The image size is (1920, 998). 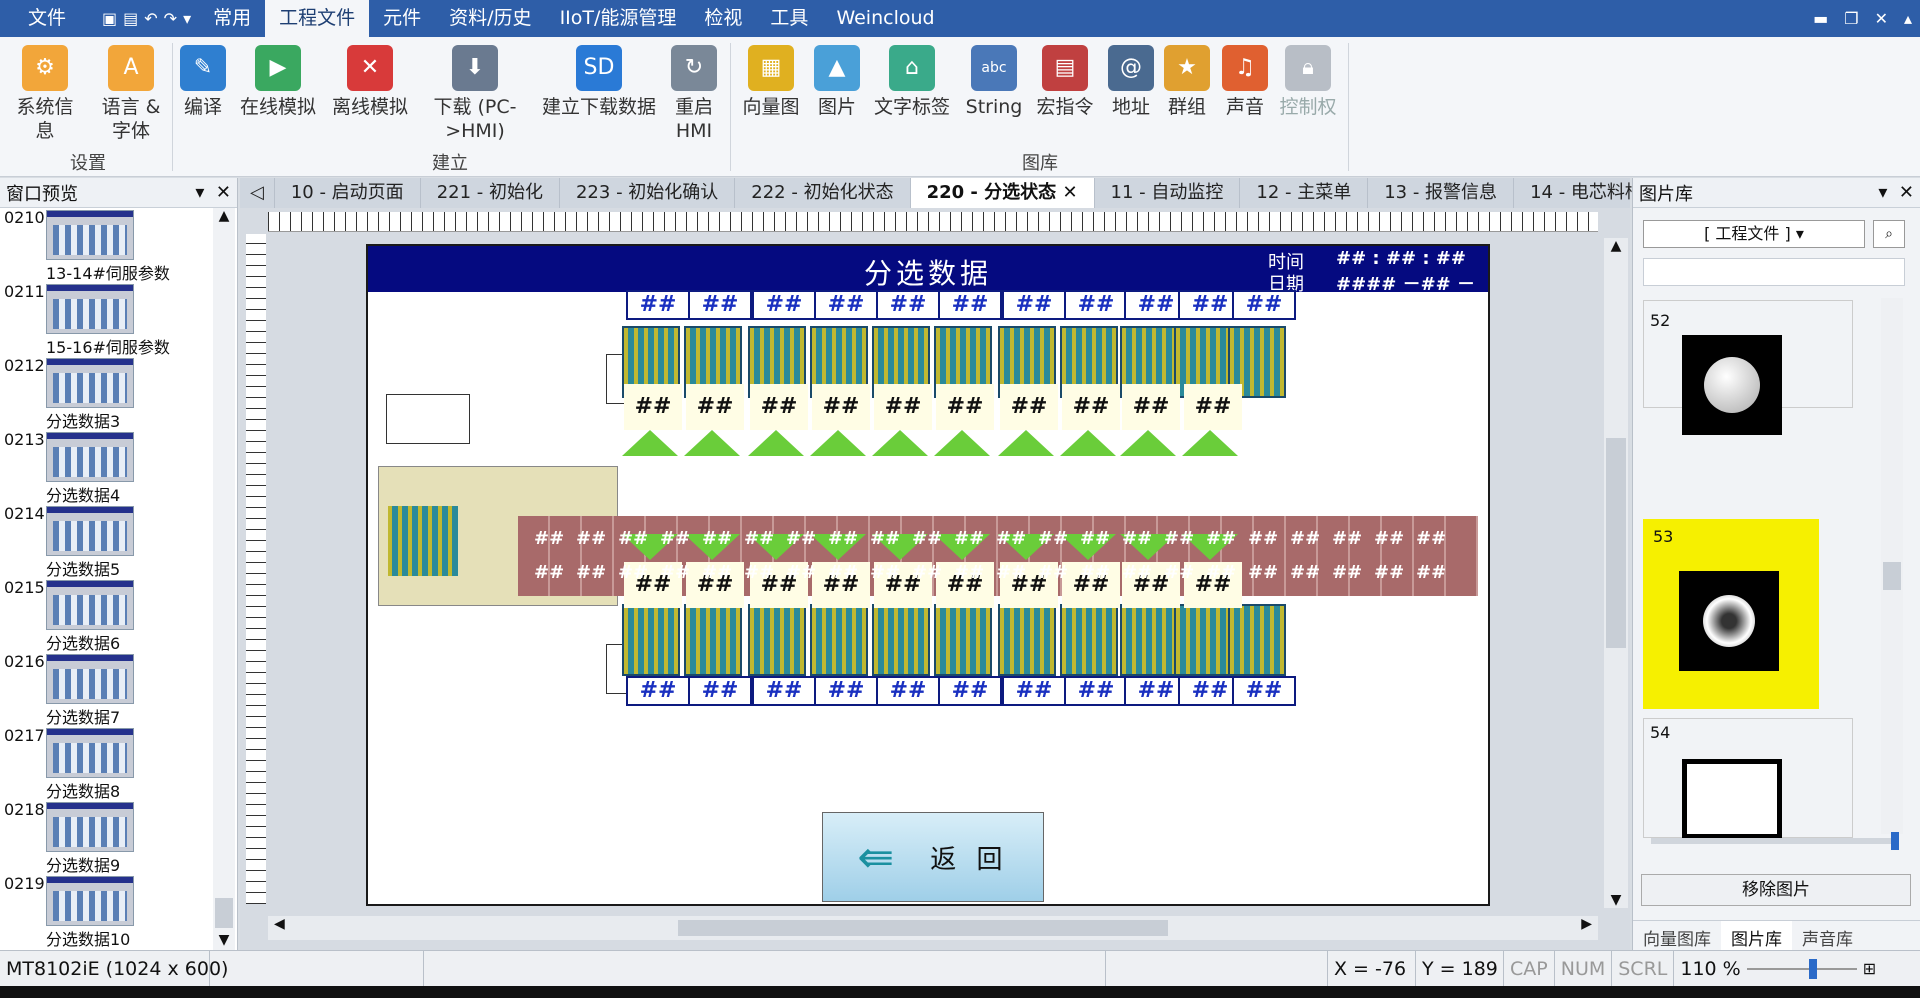 What do you see at coordinates (257, 193) in the screenshot?
I see `tab-scroll-left-icon: ◁` at bounding box center [257, 193].